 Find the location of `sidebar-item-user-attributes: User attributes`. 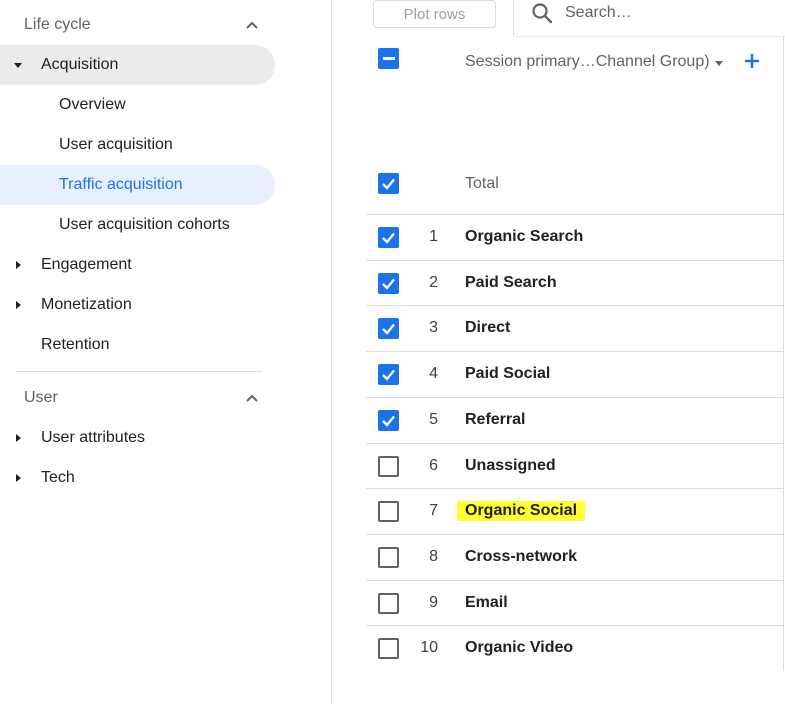

sidebar-item-user-attributes: User attributes is located at coordinates (137, 438).